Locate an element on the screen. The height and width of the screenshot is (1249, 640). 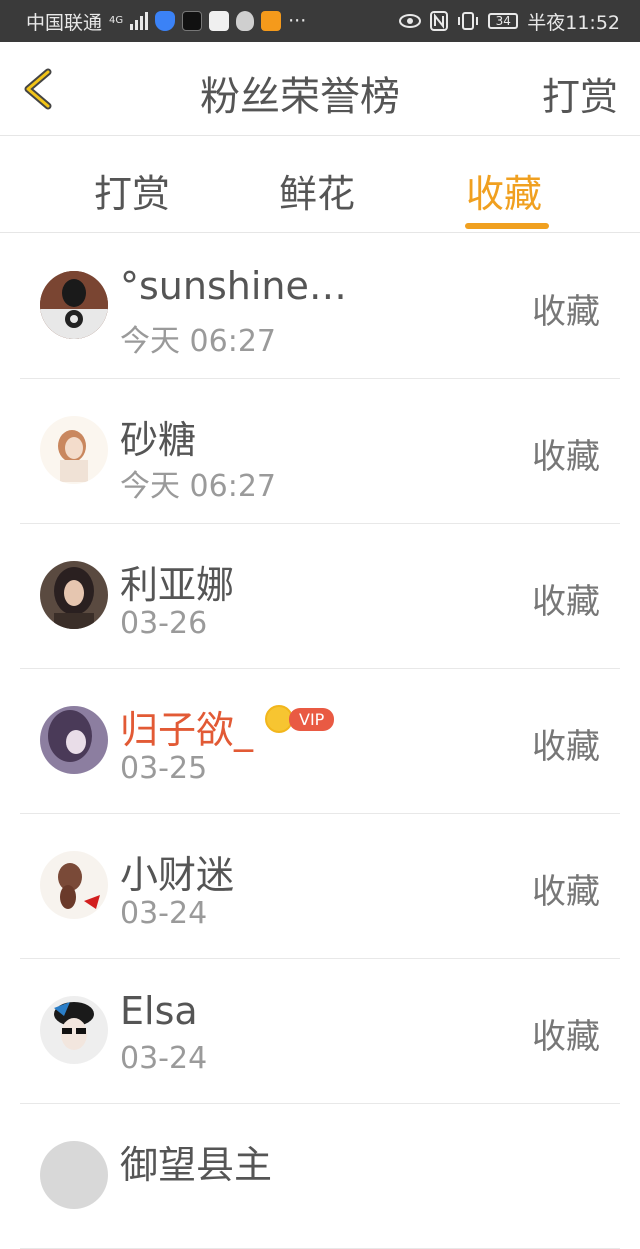
vip-label: VIP is located at coordinates (312, 719).